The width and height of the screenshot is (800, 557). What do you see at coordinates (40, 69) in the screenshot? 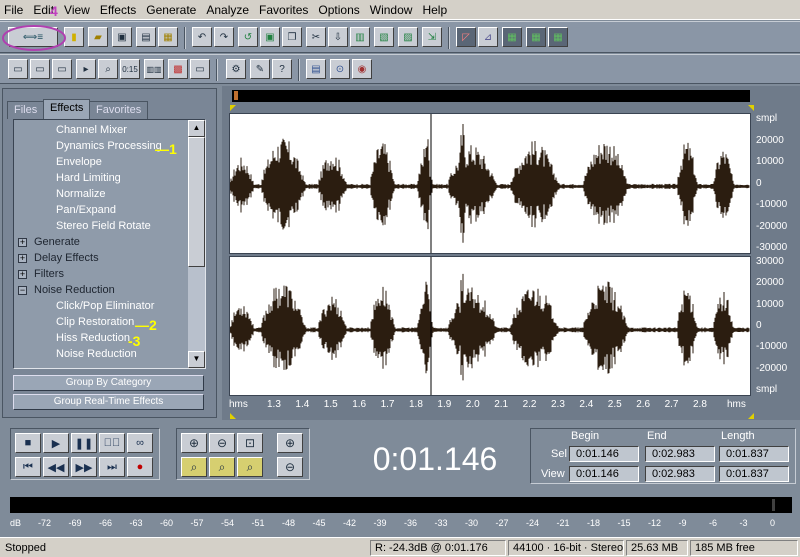
I see `view-button-2: ▭` at bounding box center [40, 69].